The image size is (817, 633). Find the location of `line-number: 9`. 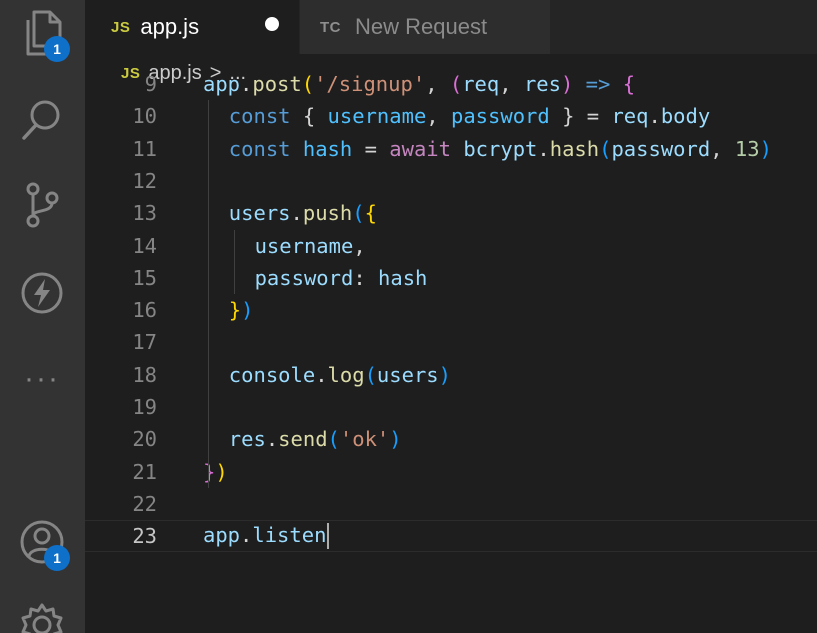

line-number: 9 is located at coordinates (150, 84).